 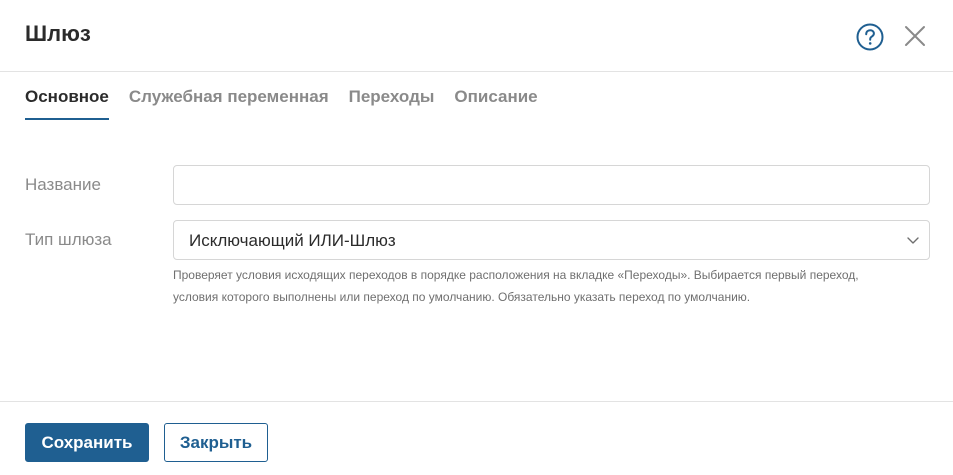 I want to click on tab-service-variable: Служебная переменная, so click(x=229, y=103).